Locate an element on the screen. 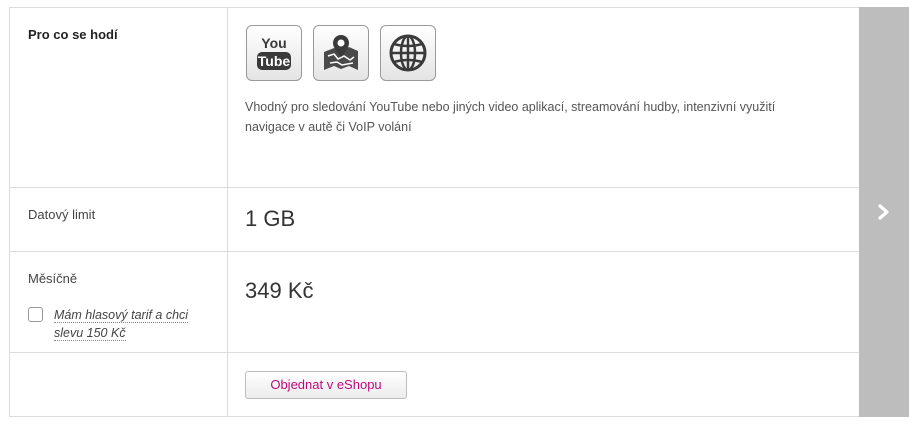 The image size is (915, 424). discount-checkbox is located at coordinates (35, 314).